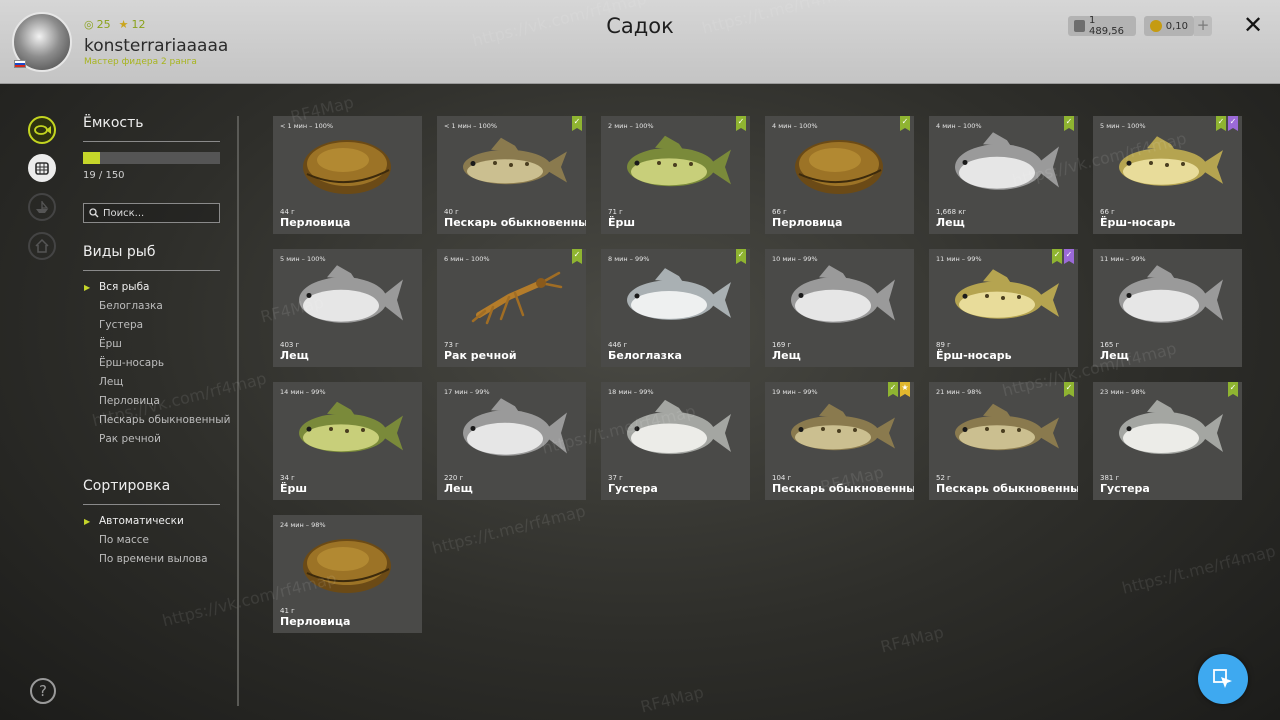 Image resolution: width=1280 pixels, height=720 pixels. I want to click on fish-weight: 34 г, so click(287, 478).